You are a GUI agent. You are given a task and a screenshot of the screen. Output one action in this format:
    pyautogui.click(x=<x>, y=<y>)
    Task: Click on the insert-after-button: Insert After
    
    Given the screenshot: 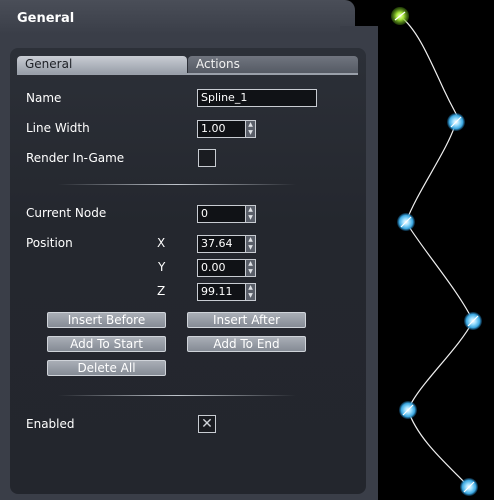 What is the action you would take?
    pyautogui.click(x=246, y=320)
    